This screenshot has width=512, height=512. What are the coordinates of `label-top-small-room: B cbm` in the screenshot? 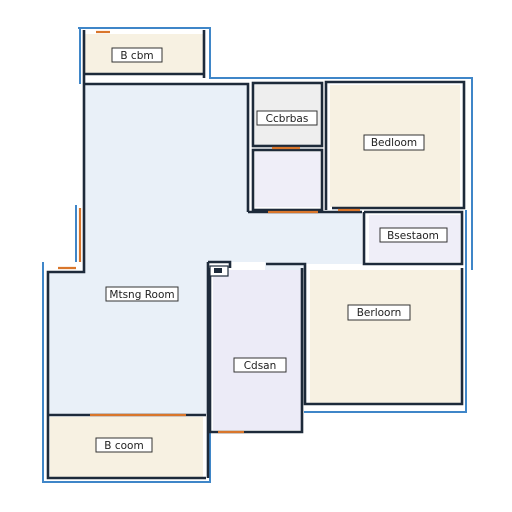 It's located at (137, 55).